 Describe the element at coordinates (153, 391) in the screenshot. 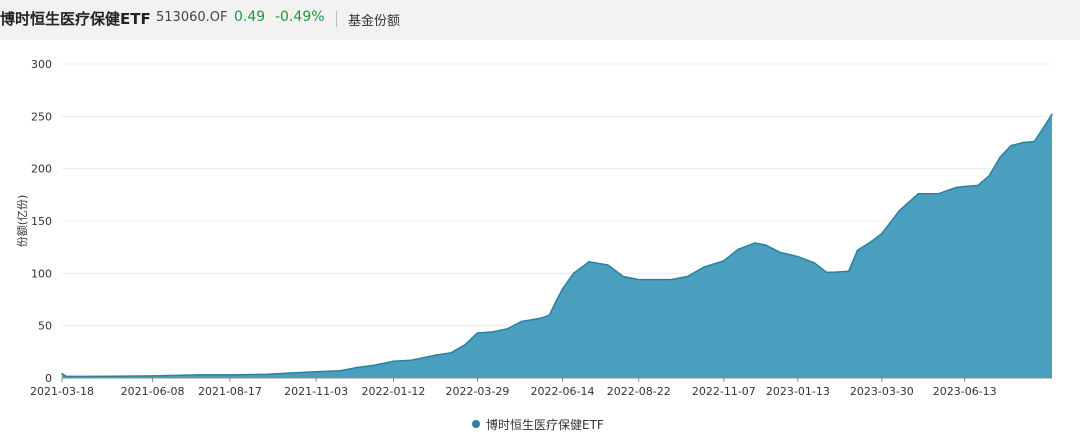

I see `x-tick-label: 2021-06-08` at that location.